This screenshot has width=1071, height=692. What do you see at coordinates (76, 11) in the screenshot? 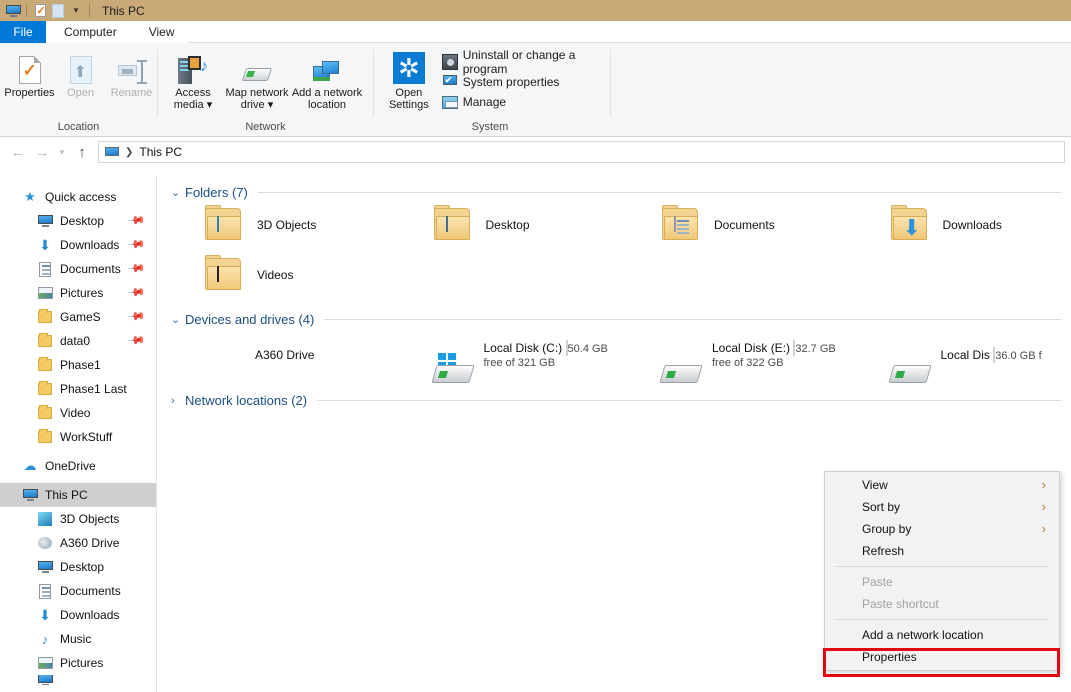
I see `customize-toolbar-chevron-icon: ▾` at bounding box center [76, 11].